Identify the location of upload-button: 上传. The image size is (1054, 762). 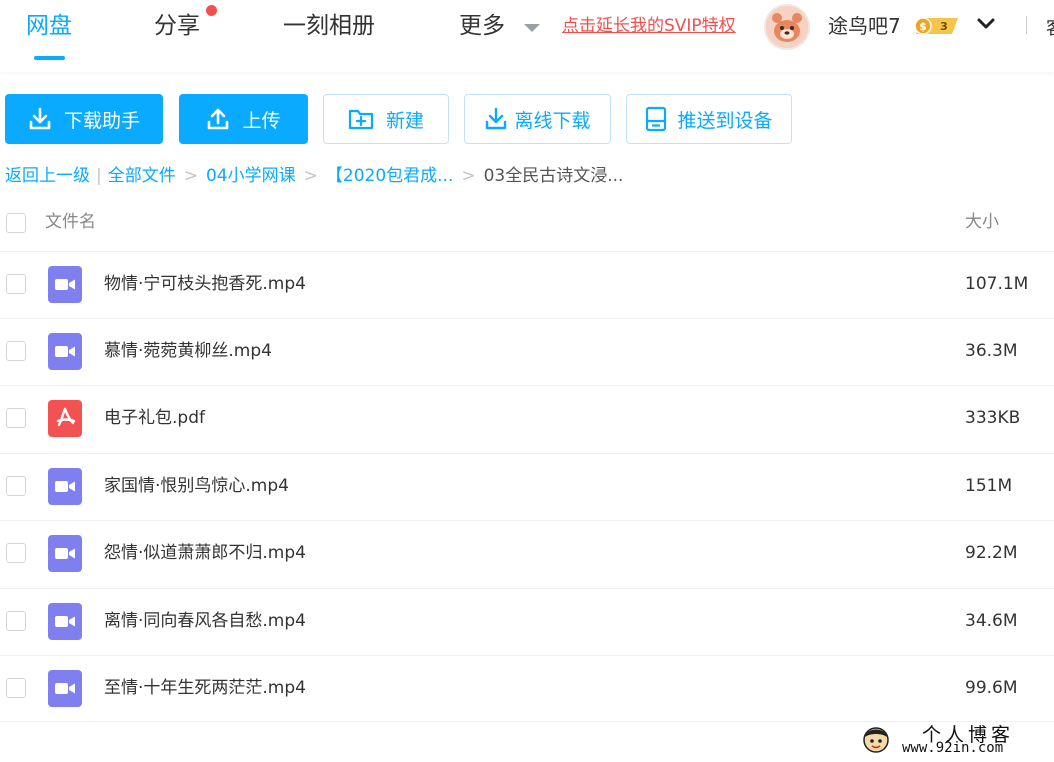
(243, 119).